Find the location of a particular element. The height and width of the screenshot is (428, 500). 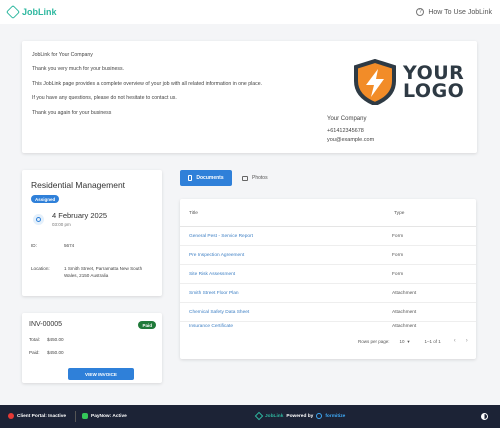

shield-bolt-icon is located at coordinates (375, 82).